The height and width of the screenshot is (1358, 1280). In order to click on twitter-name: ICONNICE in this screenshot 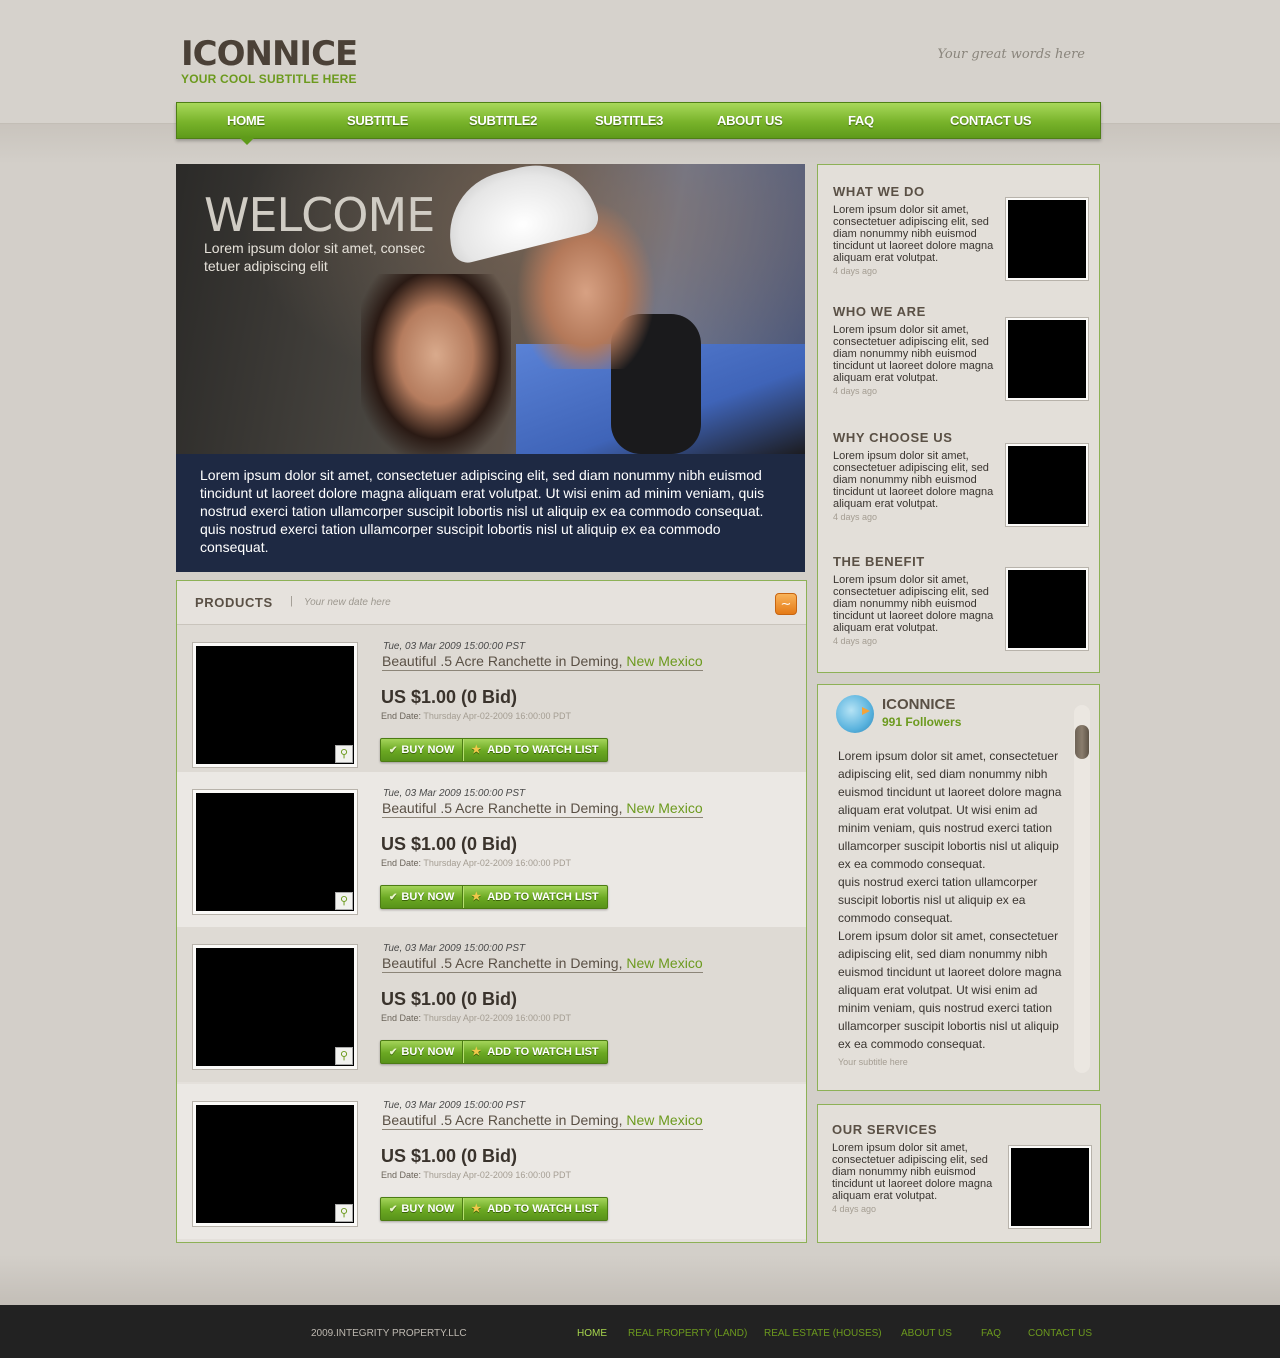, I will do `click(918, 704)`.